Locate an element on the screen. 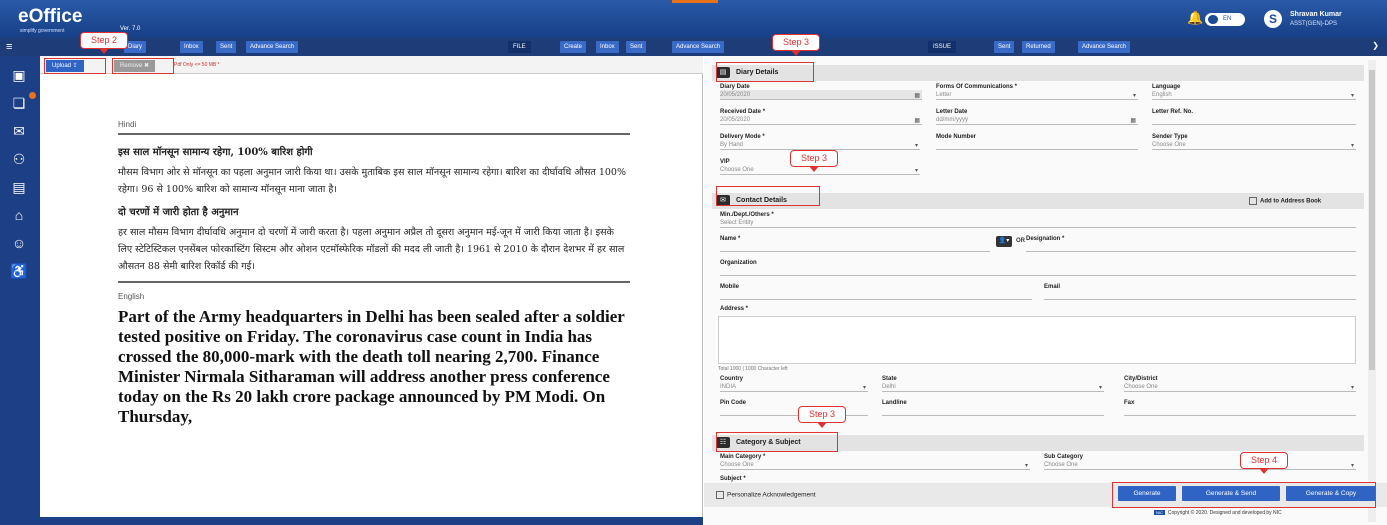  delivery-mode-select: Delivery Mode * By Hand ▾ is located at coordinates (820, 142).